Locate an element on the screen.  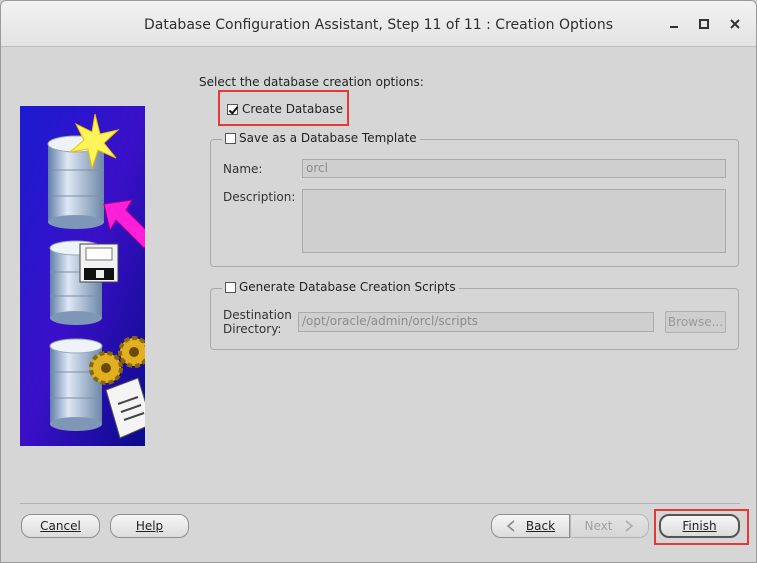
chevron-left-icon is located at coordinates (510, 526).